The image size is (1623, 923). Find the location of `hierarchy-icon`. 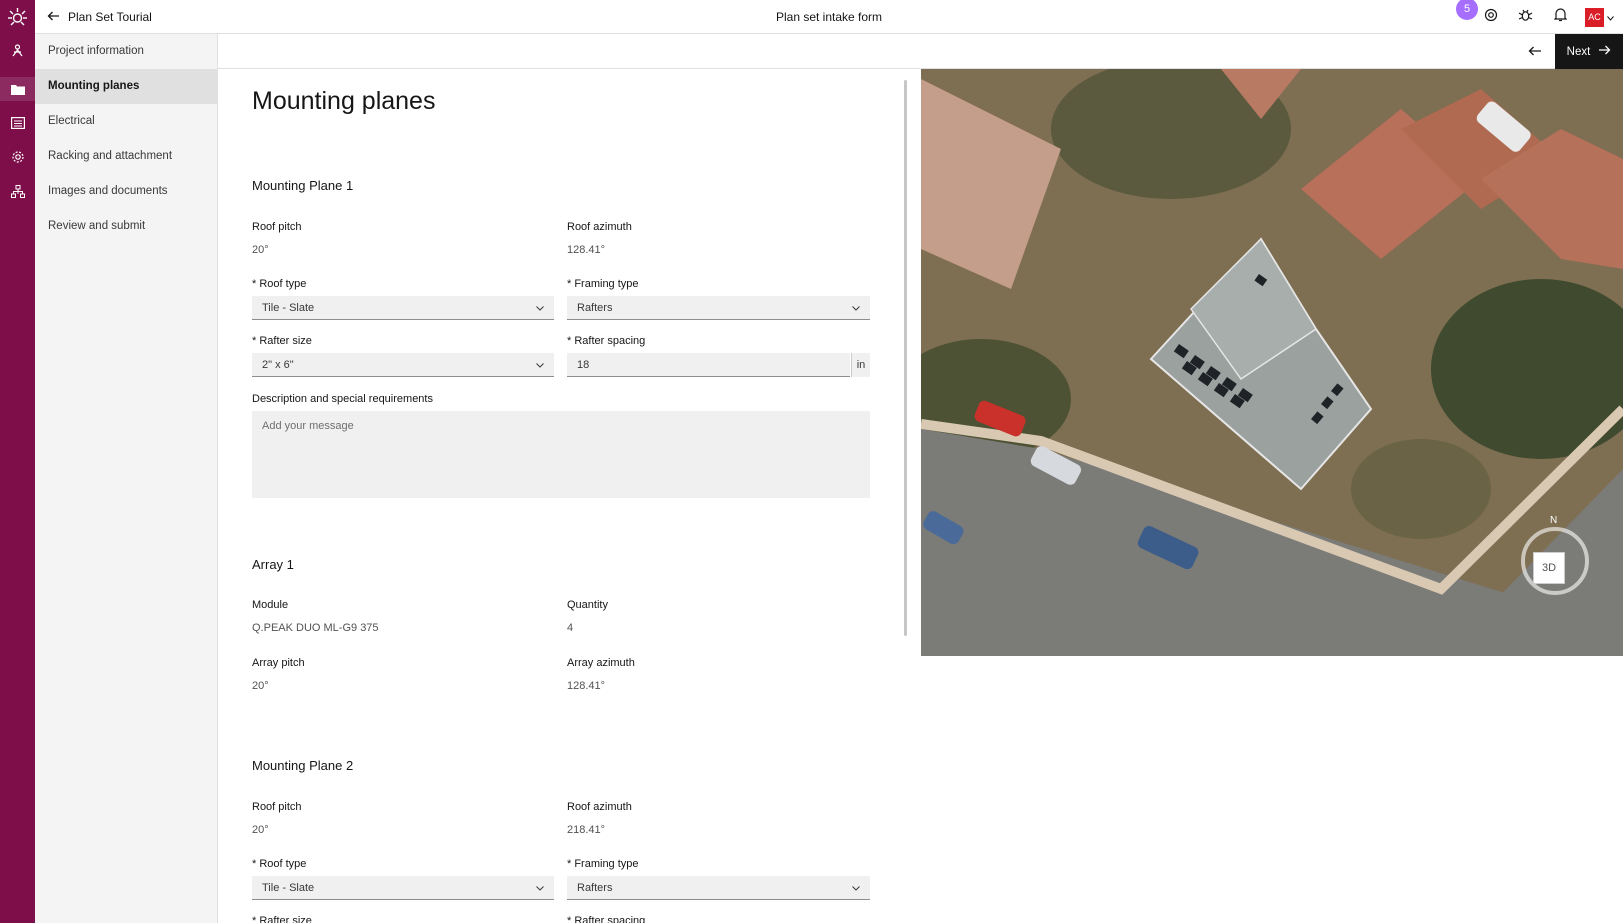

hierarchy-icon is located at coordinates (17, 191).